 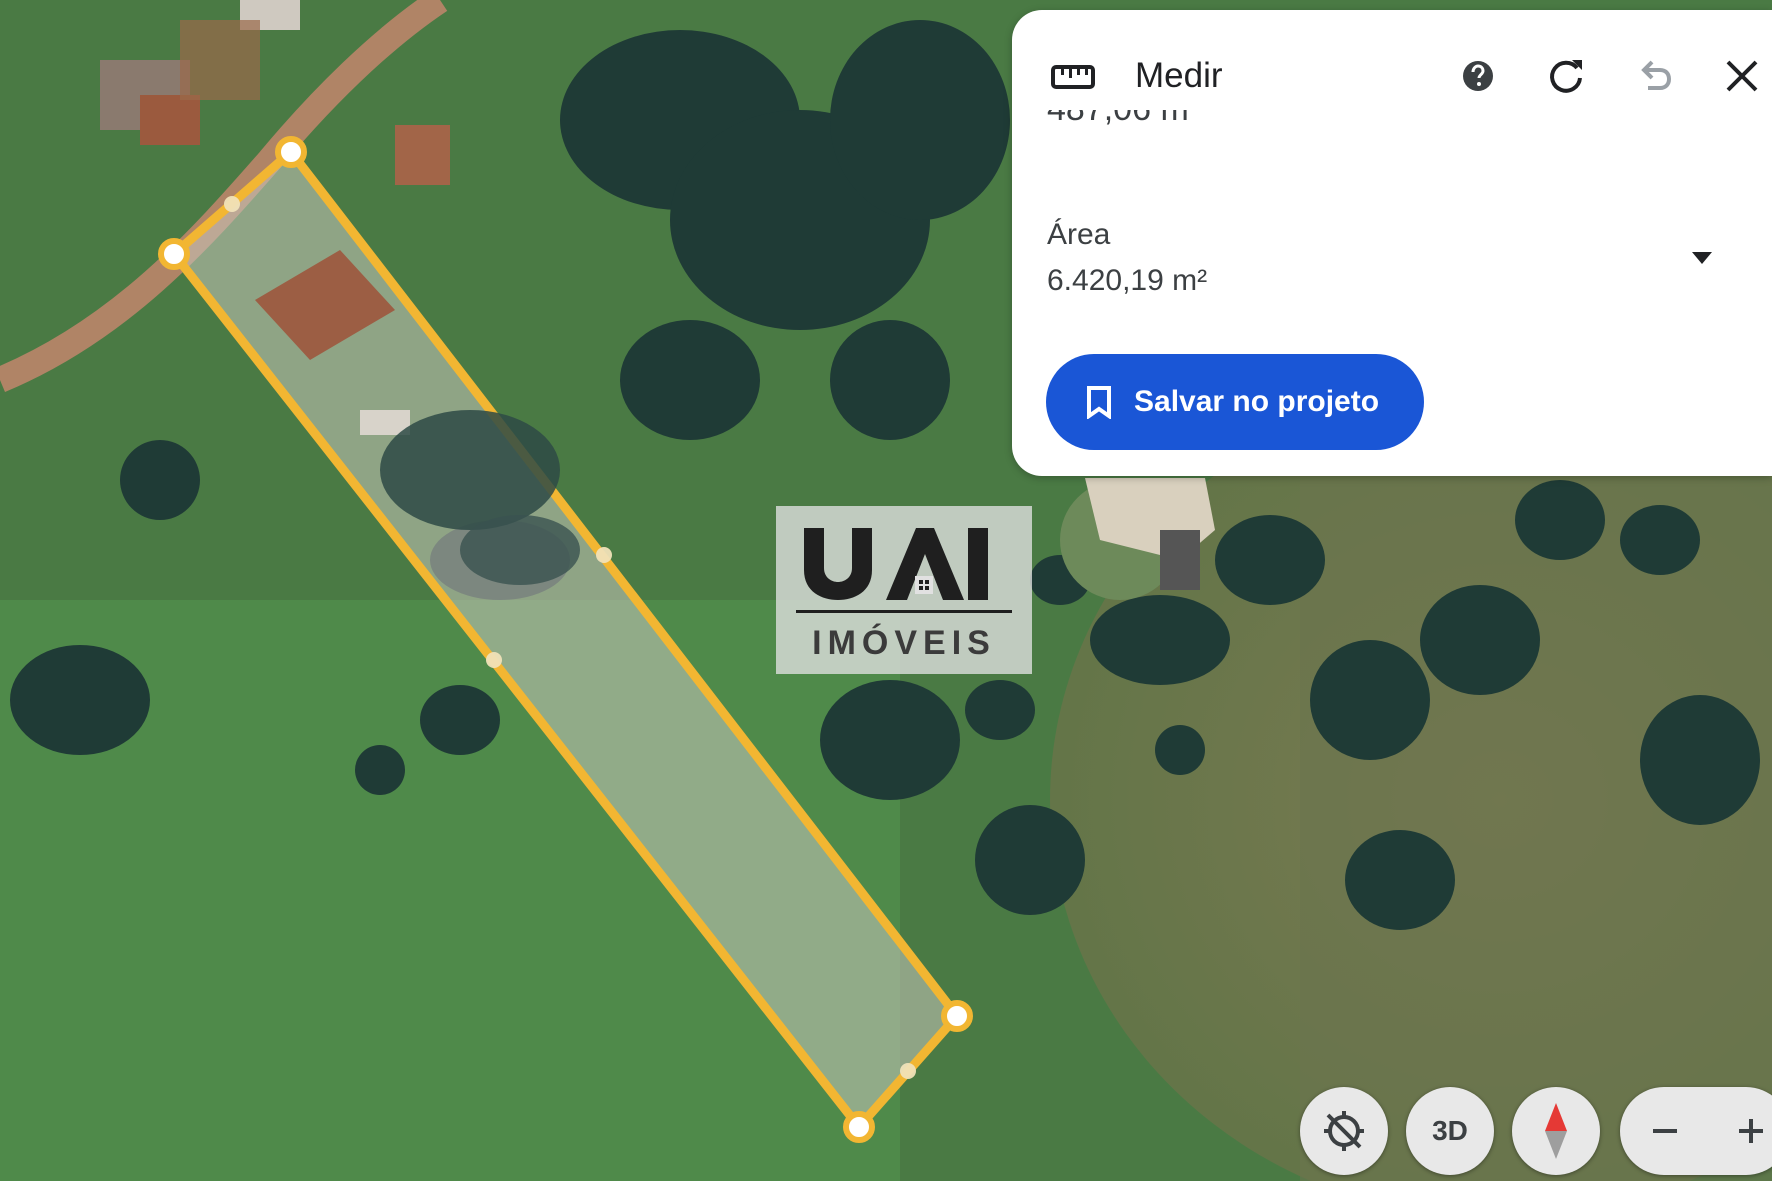 I want to click on distance-value-scrolled: 487,06 m, so click(x=1118, y=130).